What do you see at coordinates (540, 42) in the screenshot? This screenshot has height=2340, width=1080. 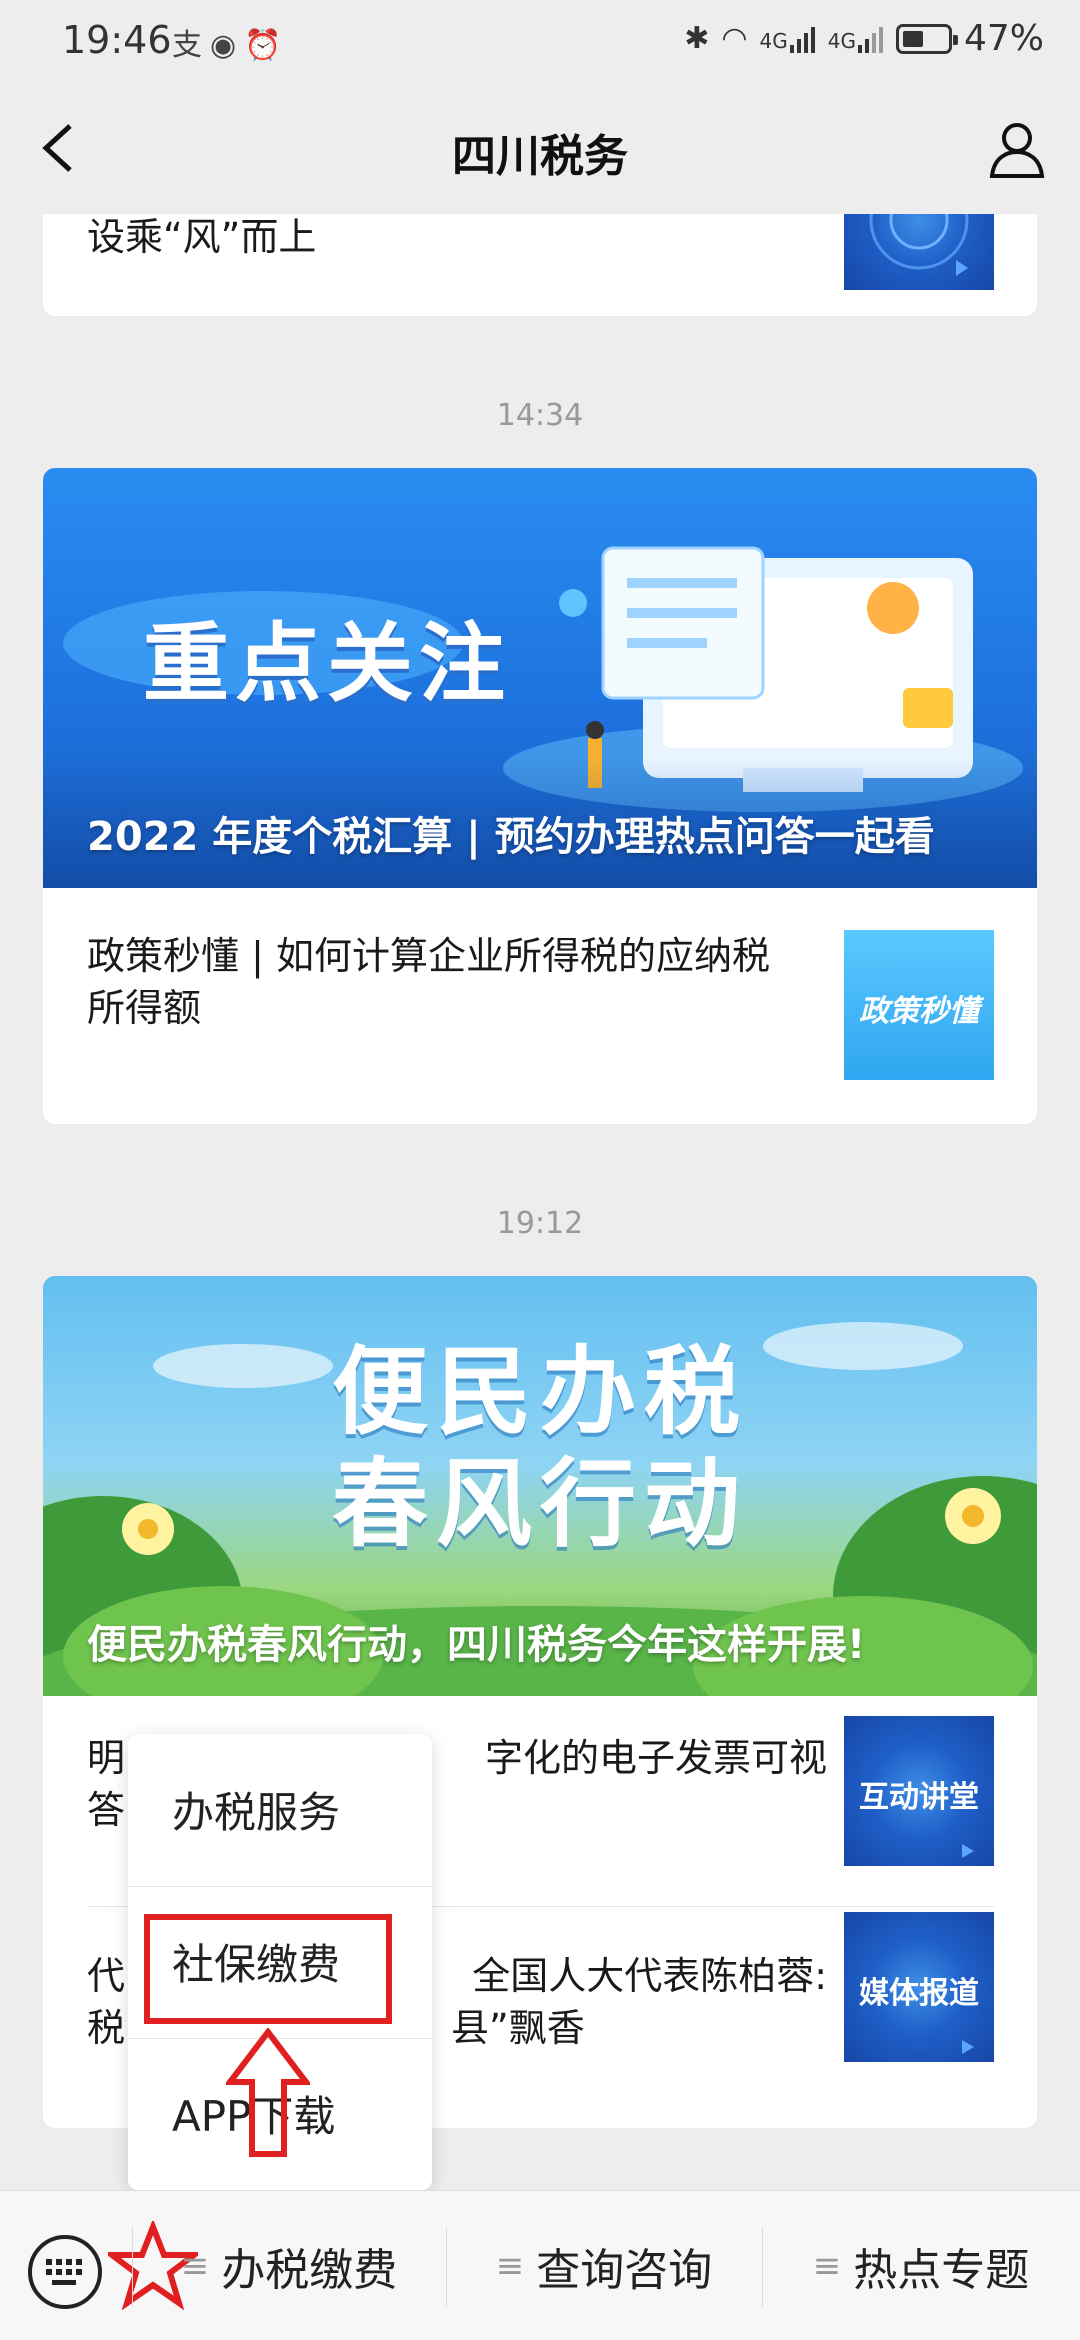 I see `status-bar: 19:46 支◉⏰ ✱ ◠ 4G 4G 47%` at bounding box center [540, 42].